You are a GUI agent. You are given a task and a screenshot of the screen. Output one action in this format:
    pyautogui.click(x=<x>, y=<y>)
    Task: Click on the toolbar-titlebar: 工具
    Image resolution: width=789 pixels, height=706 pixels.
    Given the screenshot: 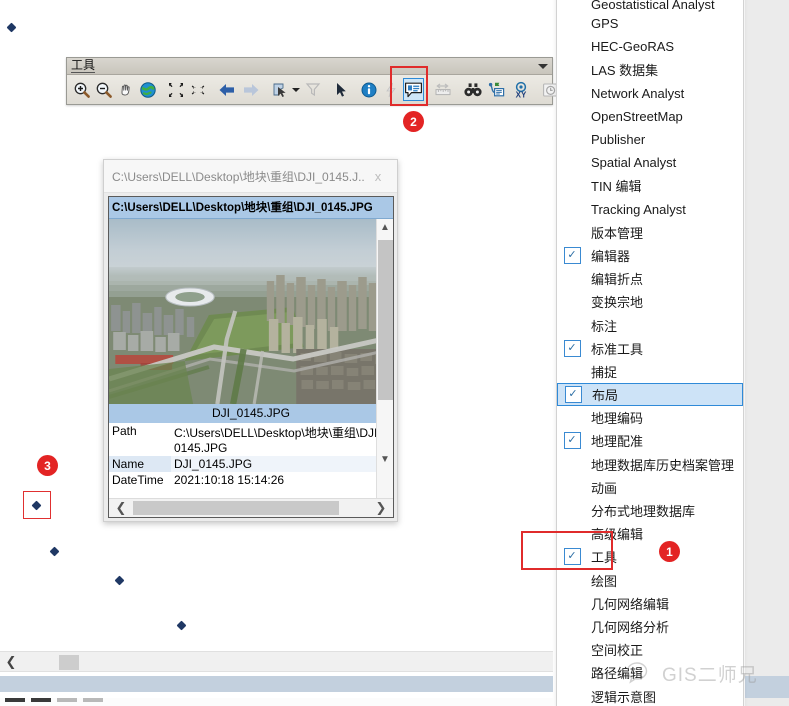 What is the action you would take?
    pyautogui.click(x=309, y=66)
    